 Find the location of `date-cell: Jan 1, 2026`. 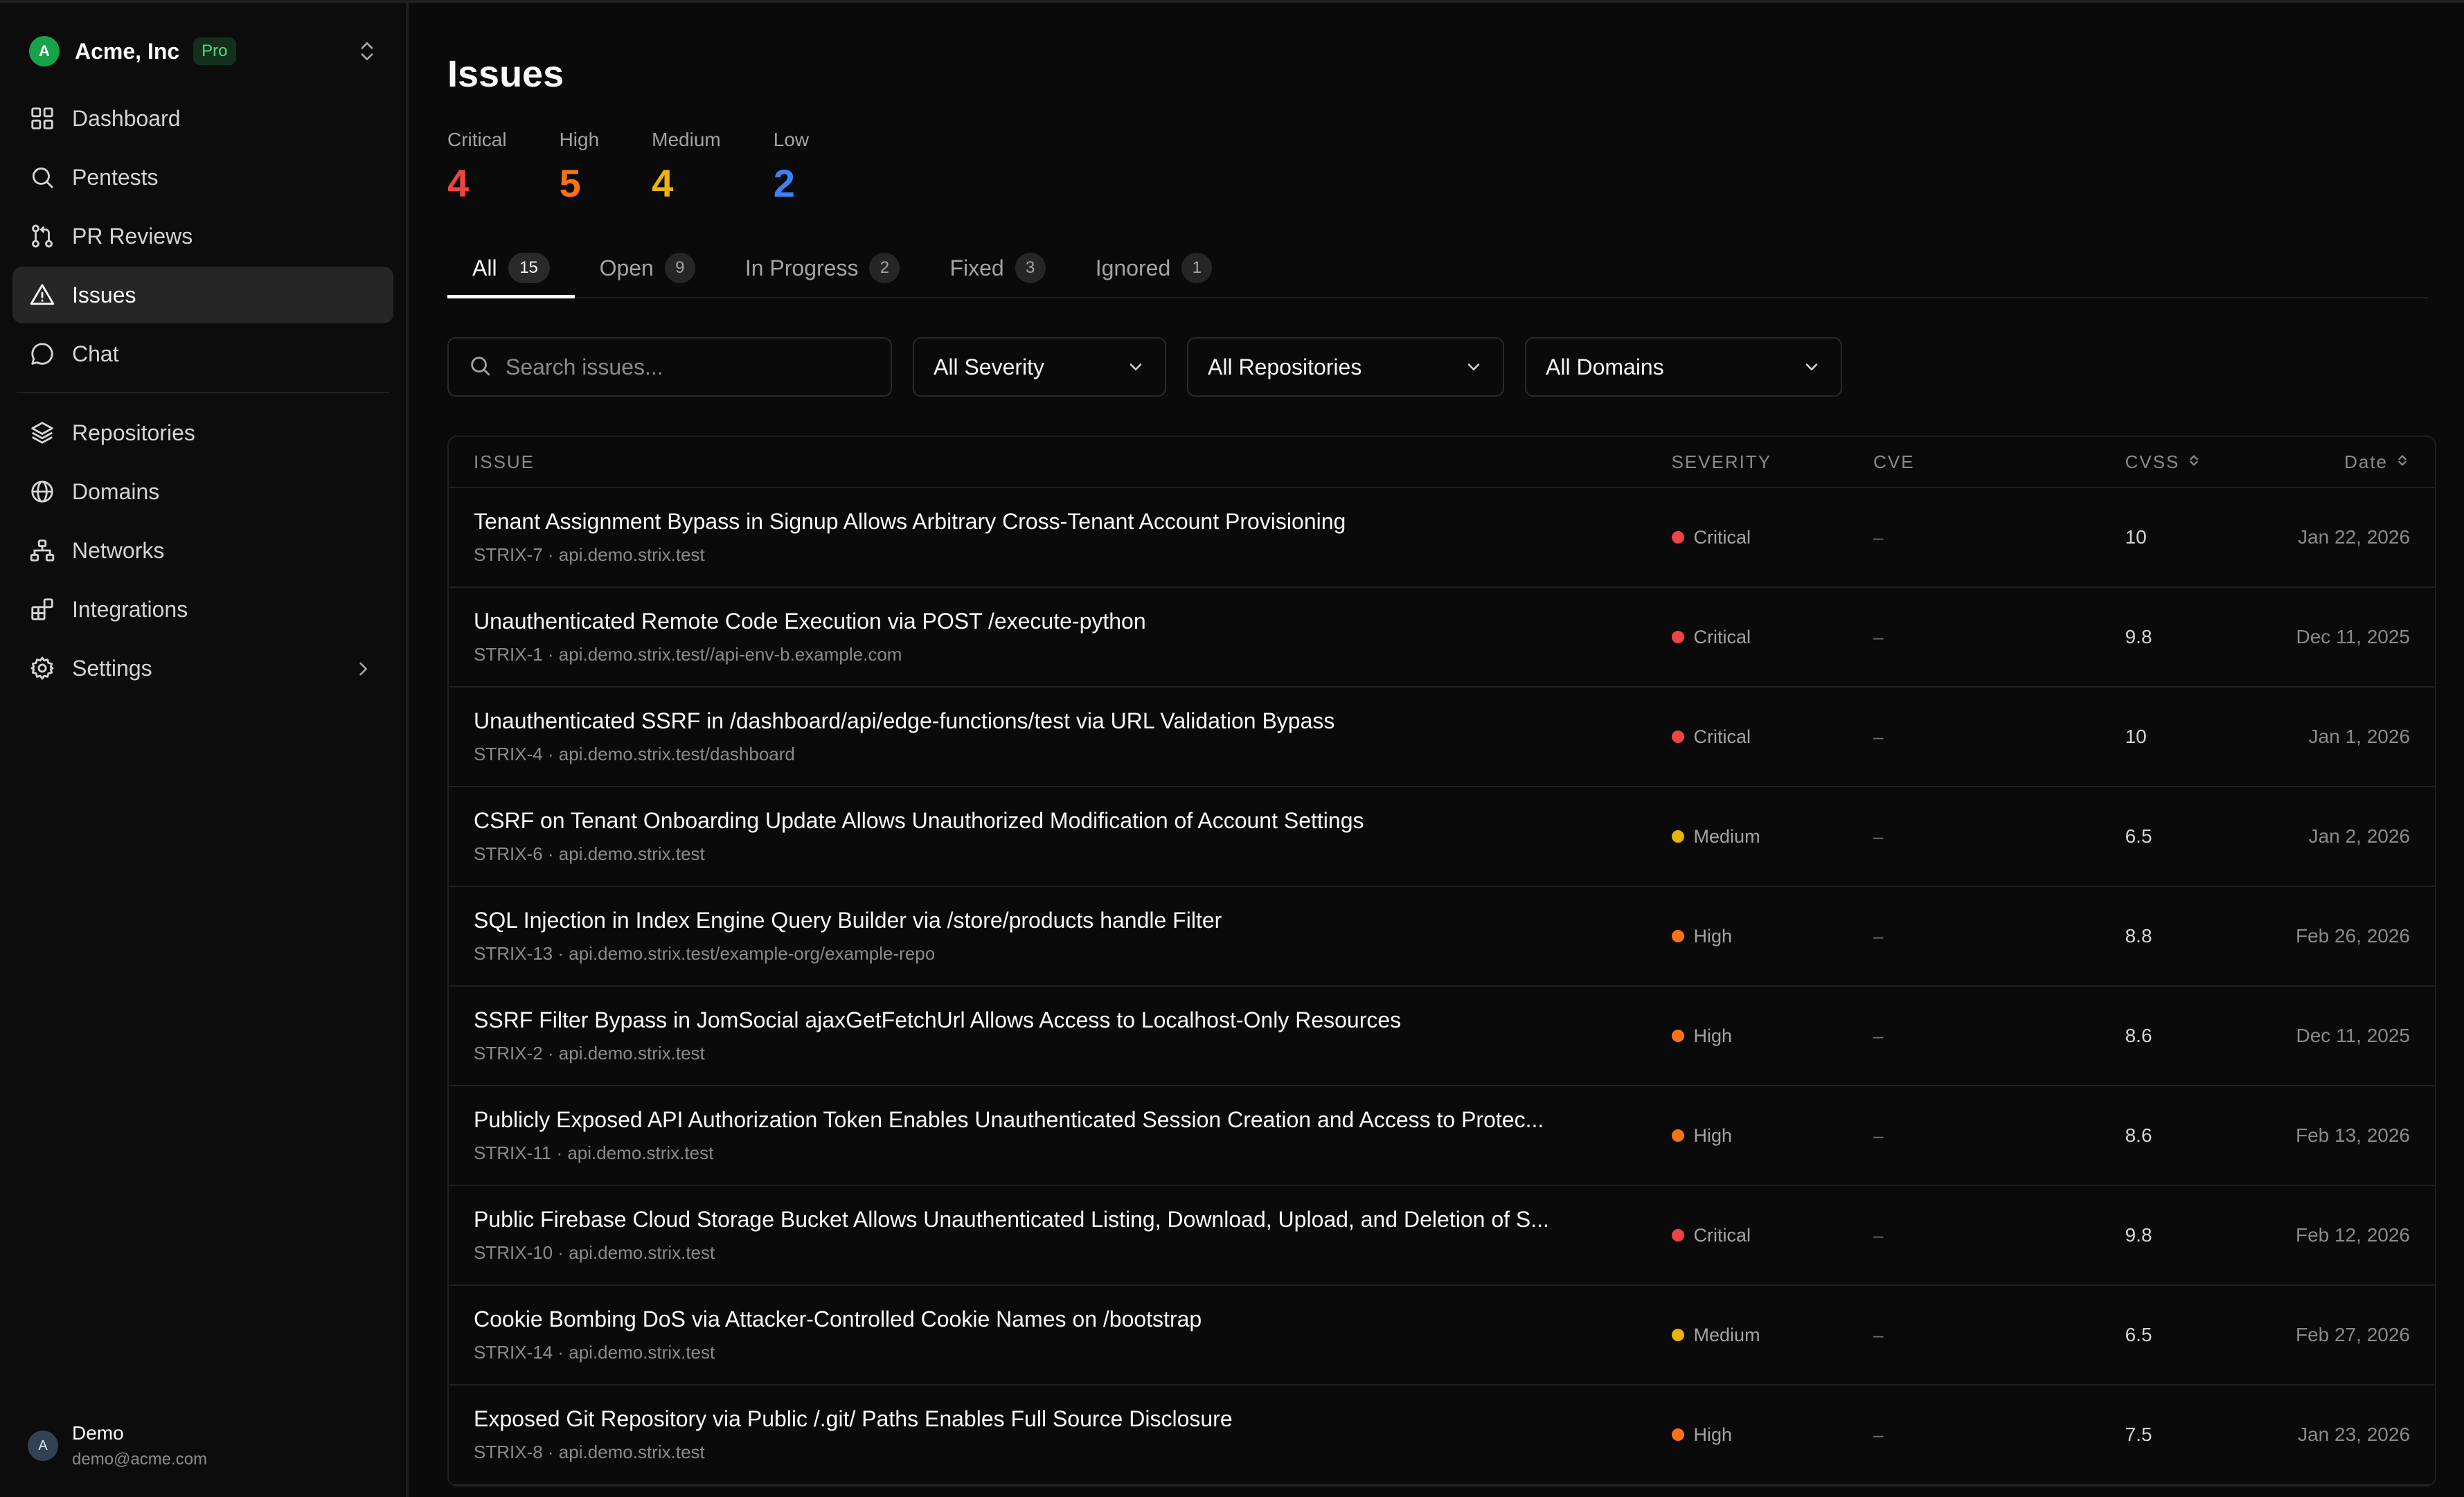

date-cell: Jan 1, 2026 is located at coordinates (2359, 736).